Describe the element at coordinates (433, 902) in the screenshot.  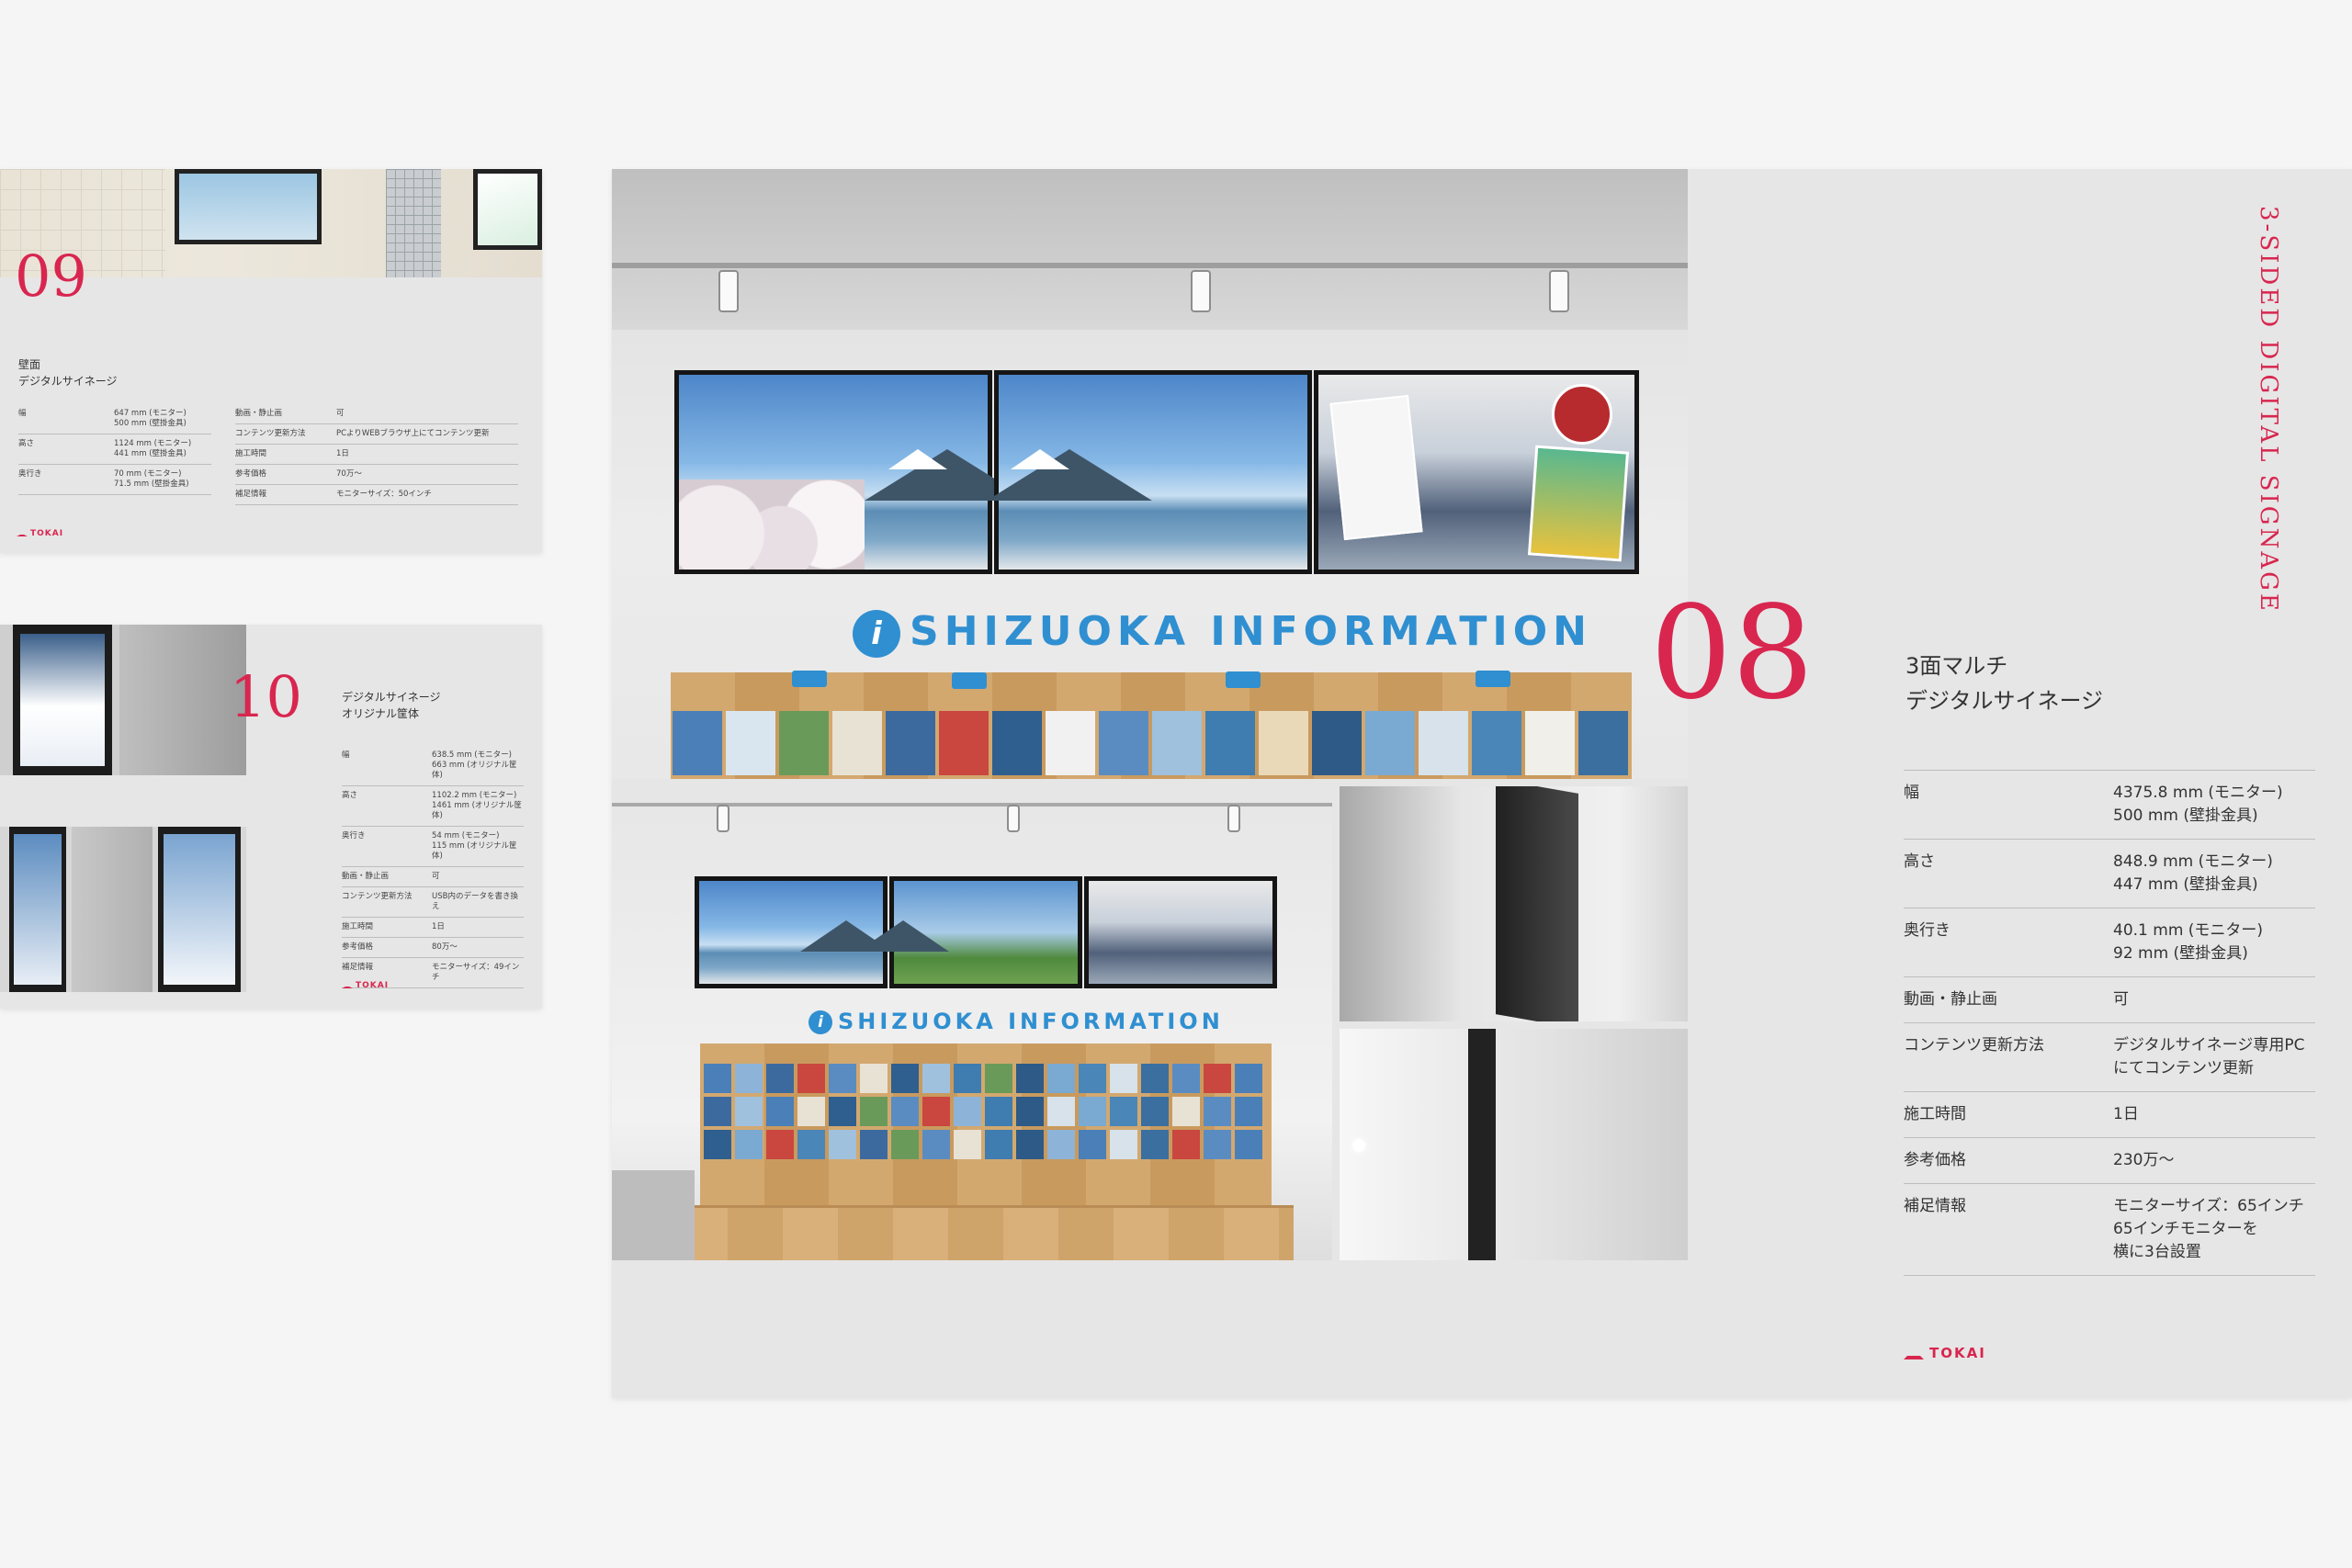
I see `spec-row: コンテンツ更新方法 USB内のデータを書き換え` at that location.